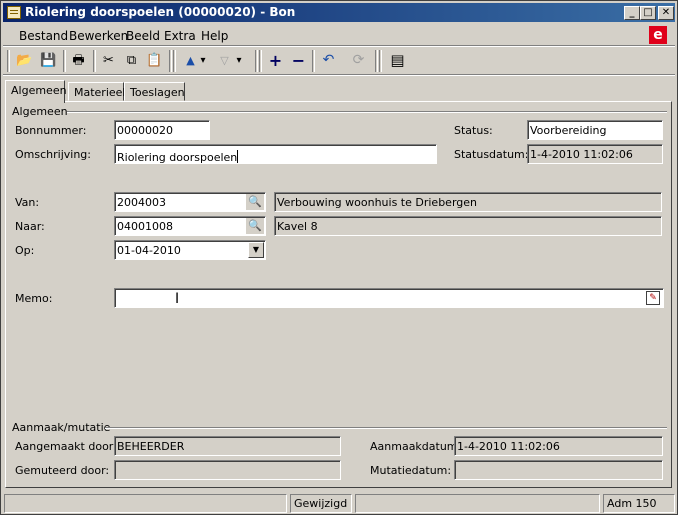 The image size is (678, 515). I want to click on status-panel-modified: Gewijzigd, so click(321, 503).